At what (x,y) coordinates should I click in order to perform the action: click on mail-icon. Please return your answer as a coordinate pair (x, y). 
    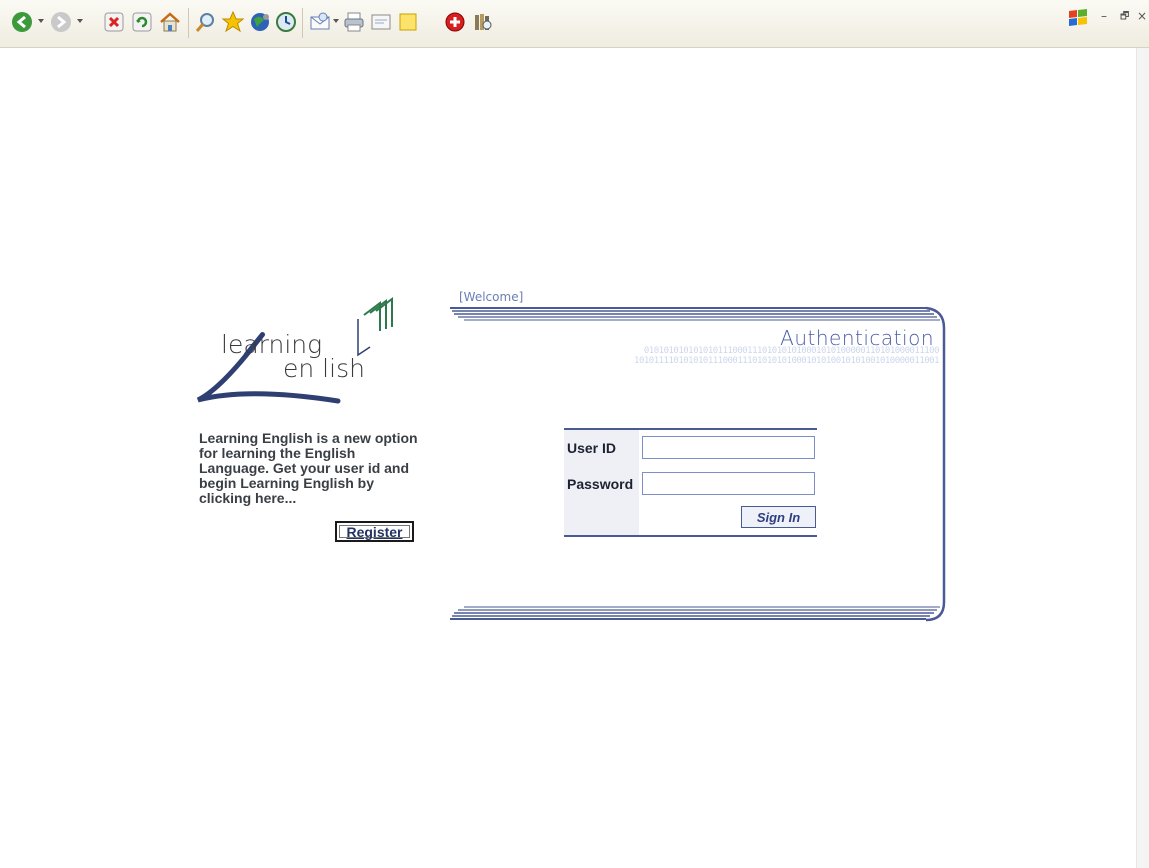
    Looking at the image, I should click on (320, 22).